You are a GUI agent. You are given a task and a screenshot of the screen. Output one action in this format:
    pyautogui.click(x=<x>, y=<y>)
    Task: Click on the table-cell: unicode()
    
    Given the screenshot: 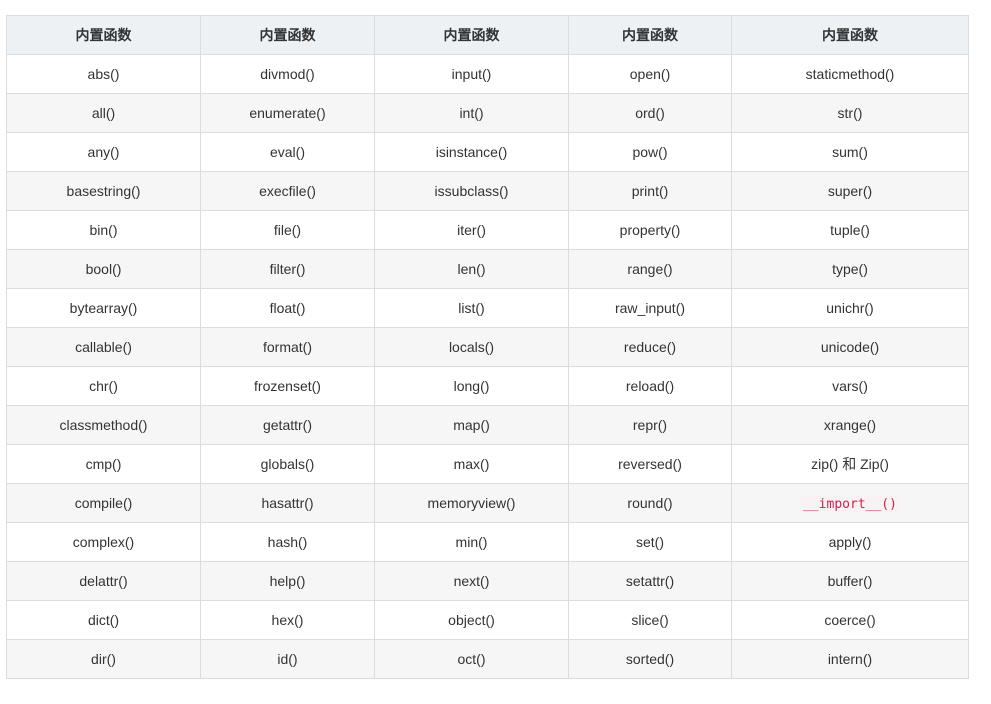 What is the action you would take?
    pyautogui.click(x=850, y=347)
    